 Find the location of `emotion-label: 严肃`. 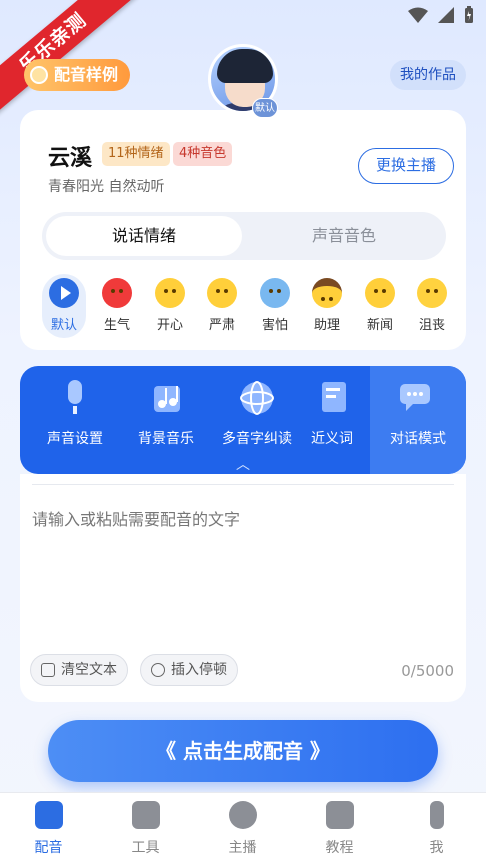

emotion-label: 严肃 is located at coordinates (221, 325).